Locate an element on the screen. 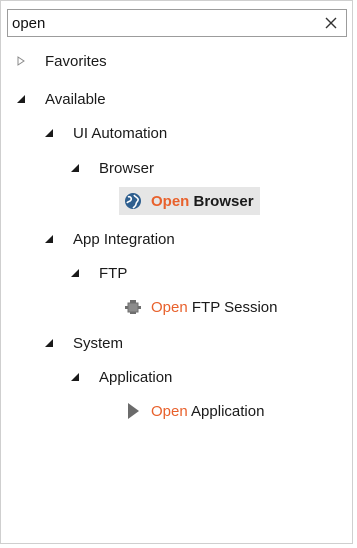 The width and height of the screenshot is (357, 548). tree-node-label: Available is located at coordinates (75, 99).